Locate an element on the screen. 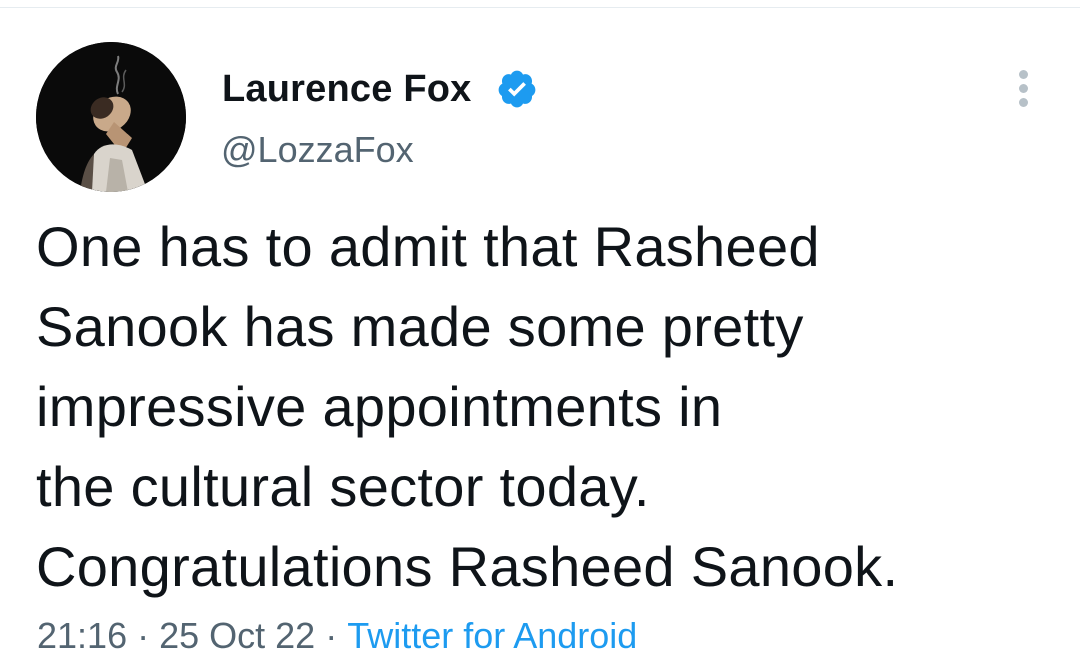 The image size is (1080, 672). more-options-button is located at coordinates (1024, 88).